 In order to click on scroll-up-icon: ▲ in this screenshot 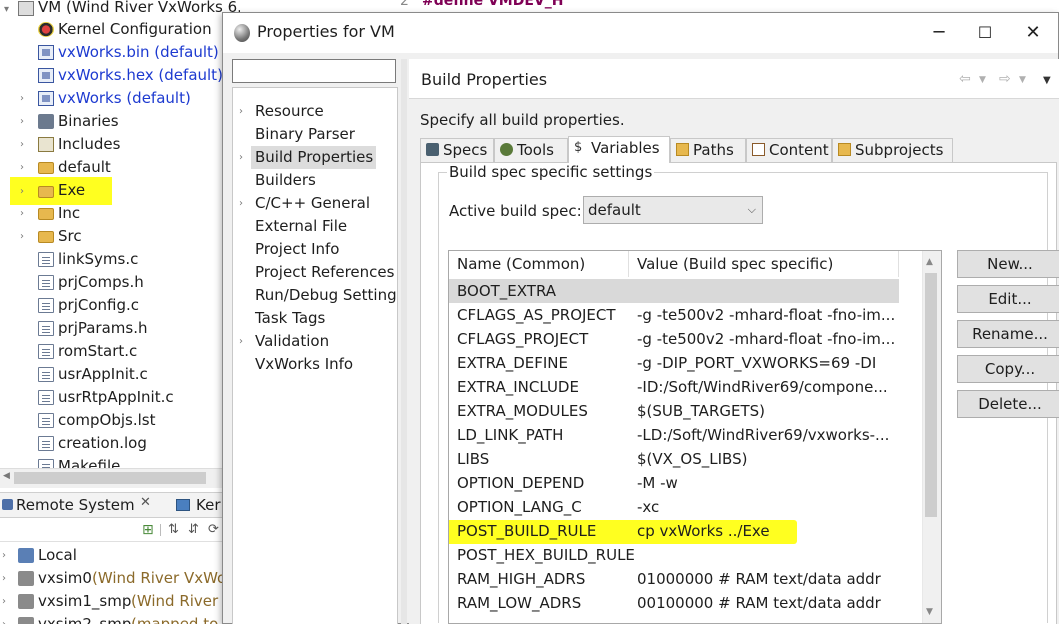, I will do `click(929, 262)`.